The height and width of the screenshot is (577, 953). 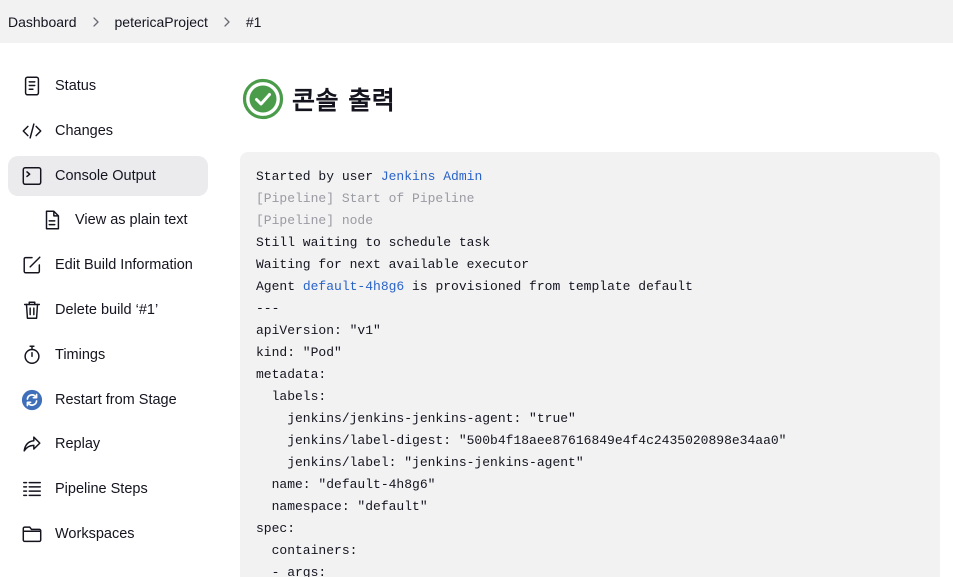 What do you see at coordinates (342, 506) in the screenshot?
I see `console-line: namespace: "default"` at bounding box center [342, 506].